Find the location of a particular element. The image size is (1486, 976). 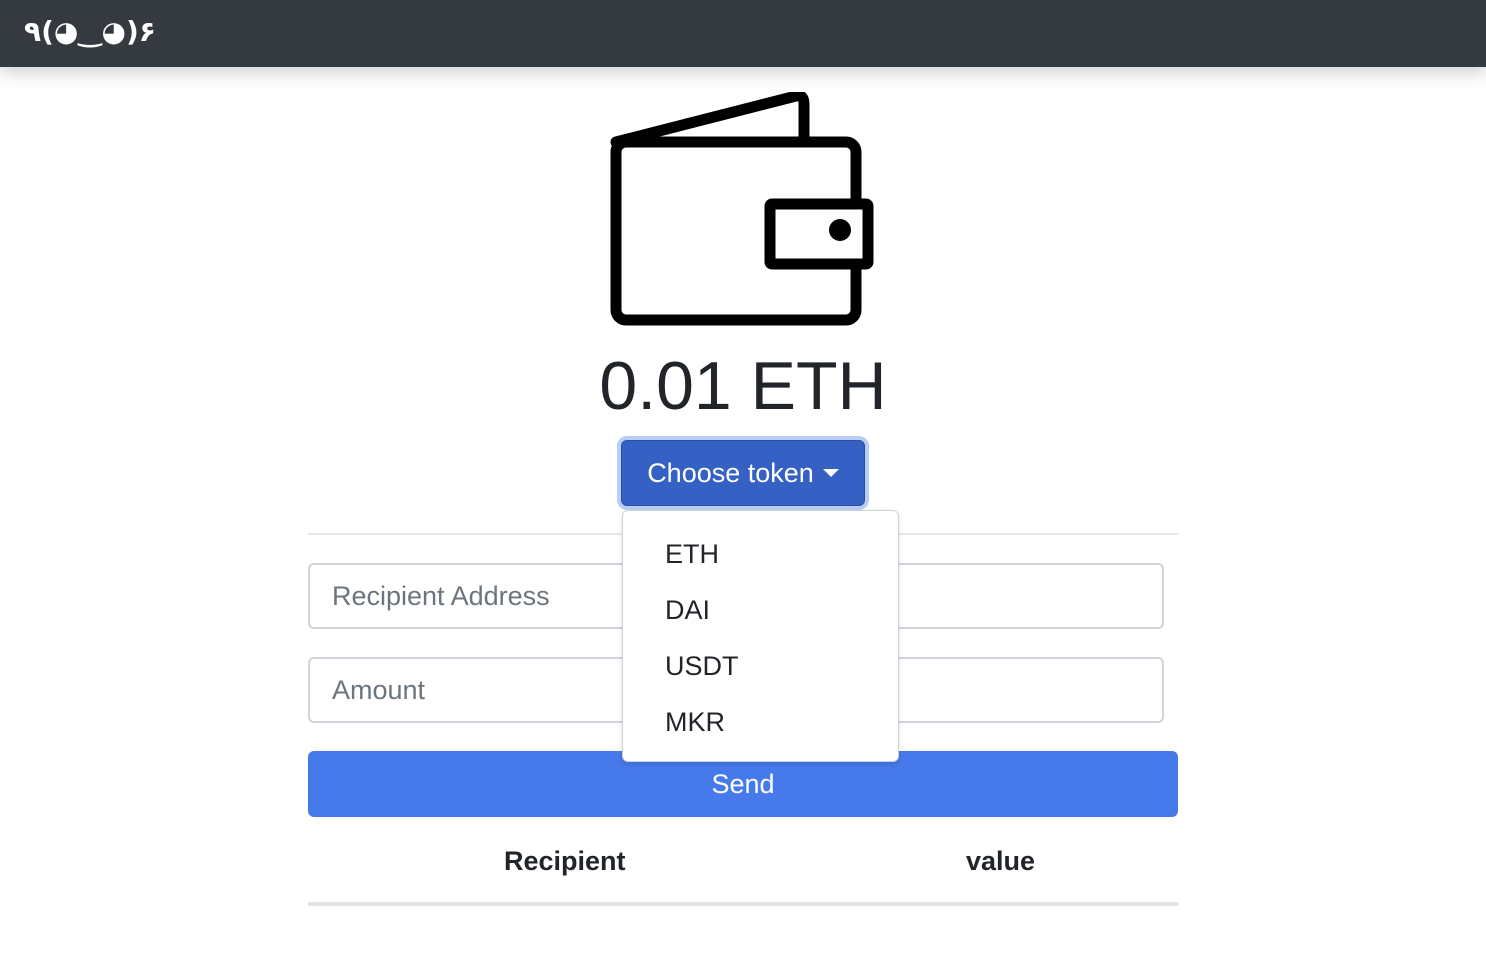

caret-down-icon is located at coordinates (830, 473).